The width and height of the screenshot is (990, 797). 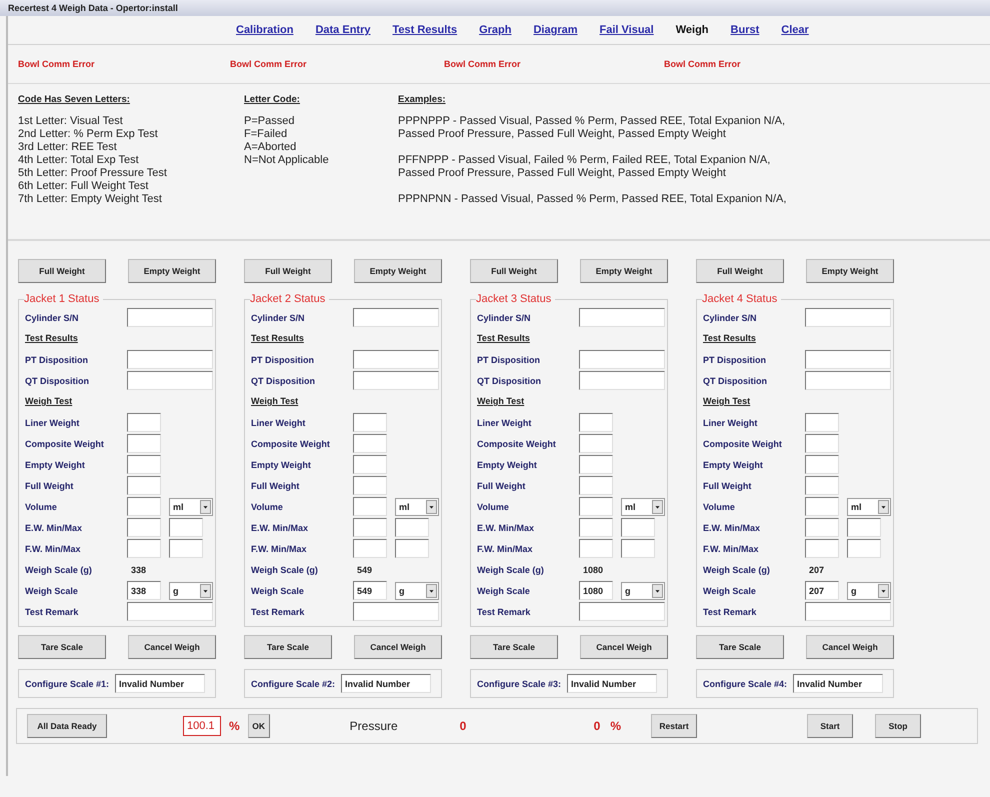 What do you see at coordinates (795, 30) in the screenshot?
I see `nav-link: Clear` at bounding box center [795, 30].